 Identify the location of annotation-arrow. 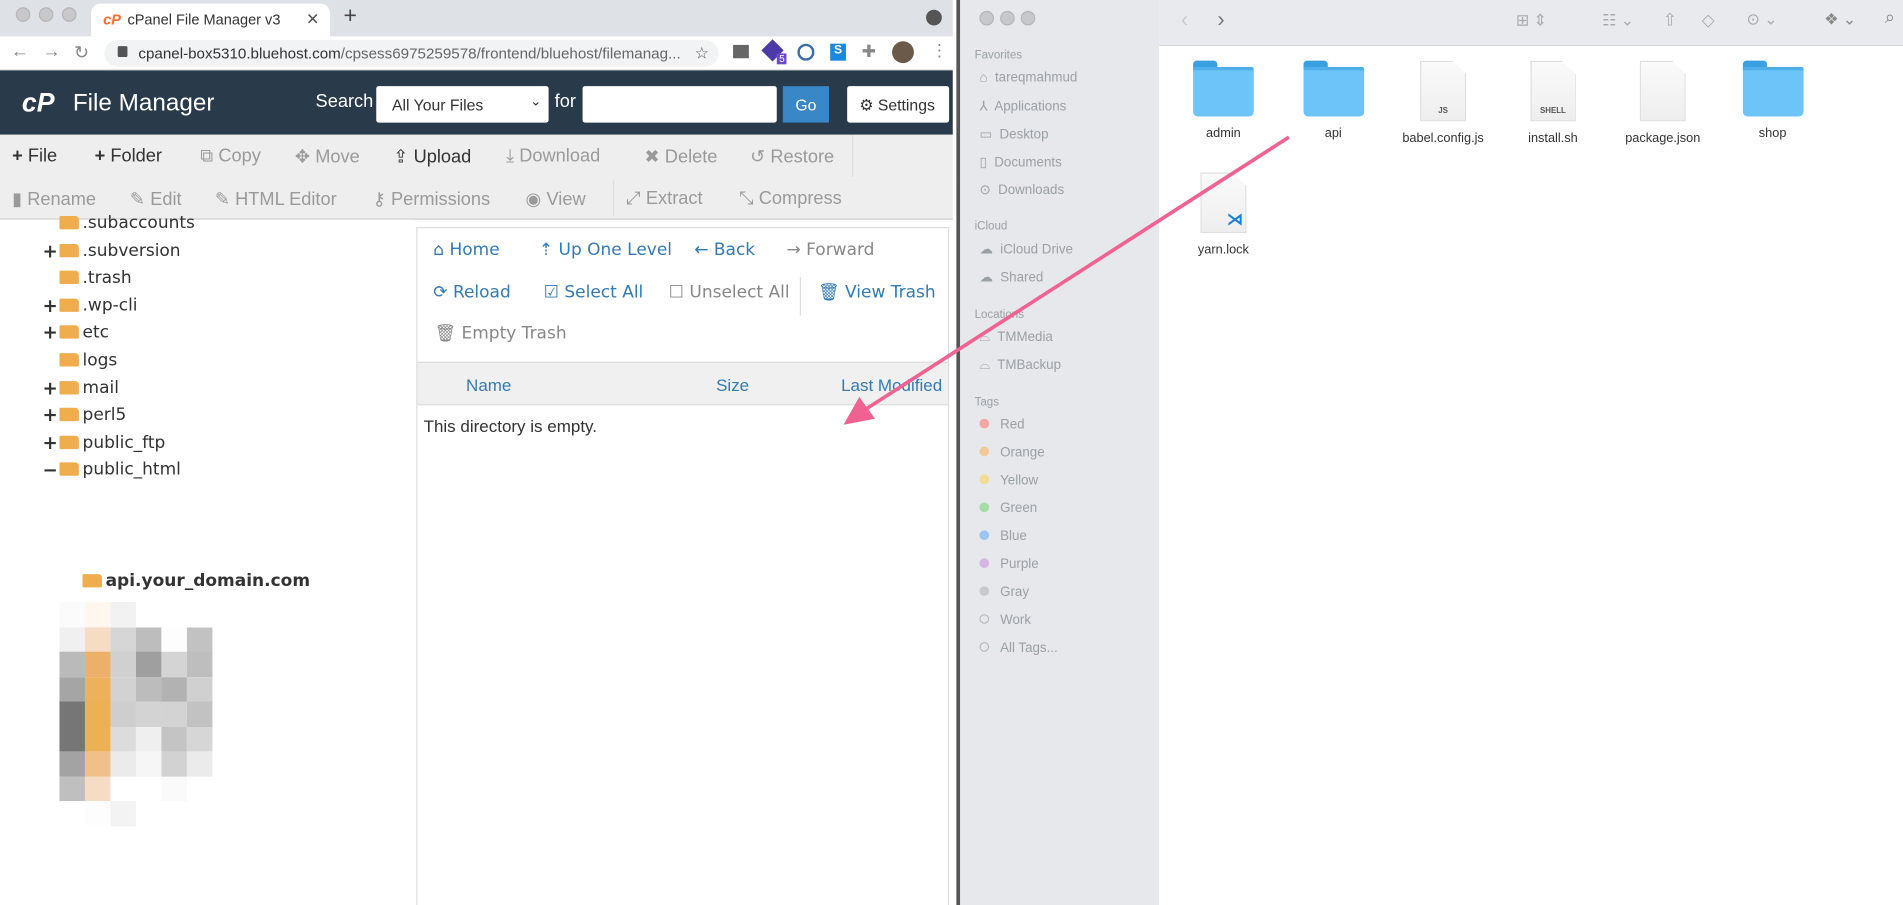
(1066, 280).